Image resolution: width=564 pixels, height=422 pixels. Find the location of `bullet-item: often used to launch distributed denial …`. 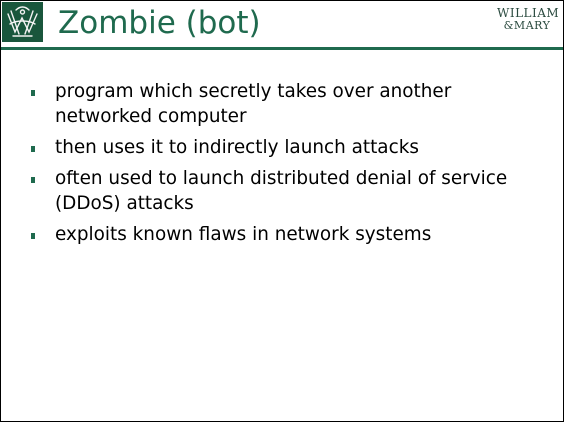

bullet-item: often used to launch distributed denial … is located at coordinates (289, 191).